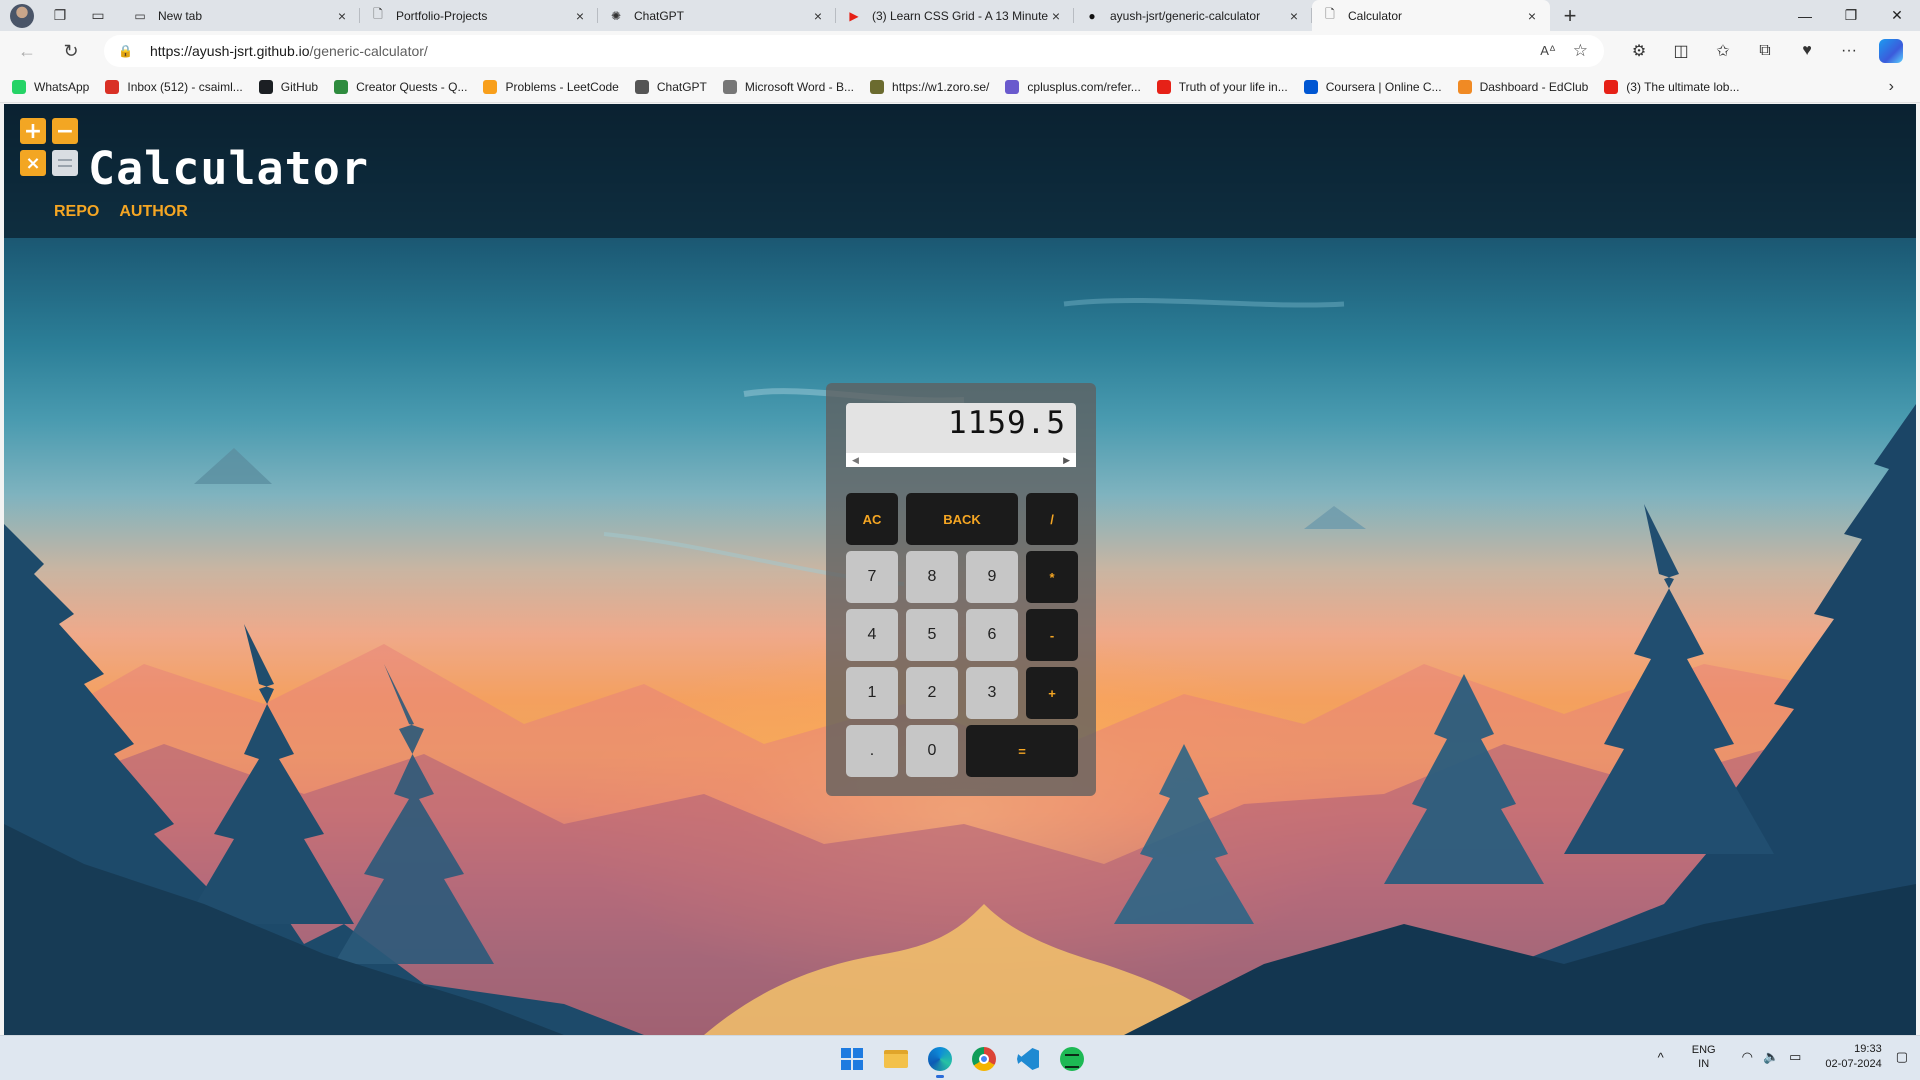 This screenshot has width=1920, height=1080. What do you see at coordinates (961, 589) in the screenshot?
I see `calculator: 1159.5 ◀ ▶ AC BACK/ 7 8 9 * 4 5 6- 1 2 3 +. 0 =` at bounding box center [961, 589].